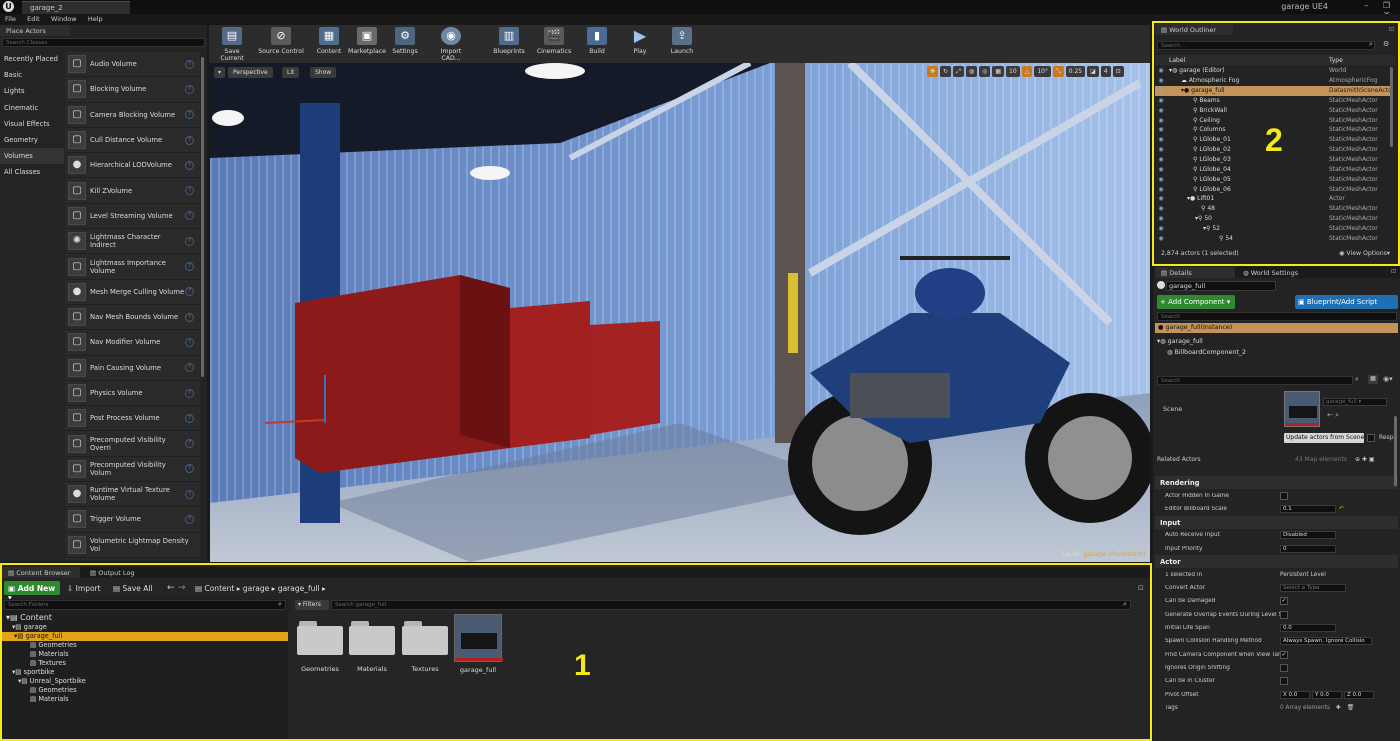 The height and width of the screenshot is (741, 1400). I want to click on source-control-button: ⊘ Source Control, so click(281, 41).